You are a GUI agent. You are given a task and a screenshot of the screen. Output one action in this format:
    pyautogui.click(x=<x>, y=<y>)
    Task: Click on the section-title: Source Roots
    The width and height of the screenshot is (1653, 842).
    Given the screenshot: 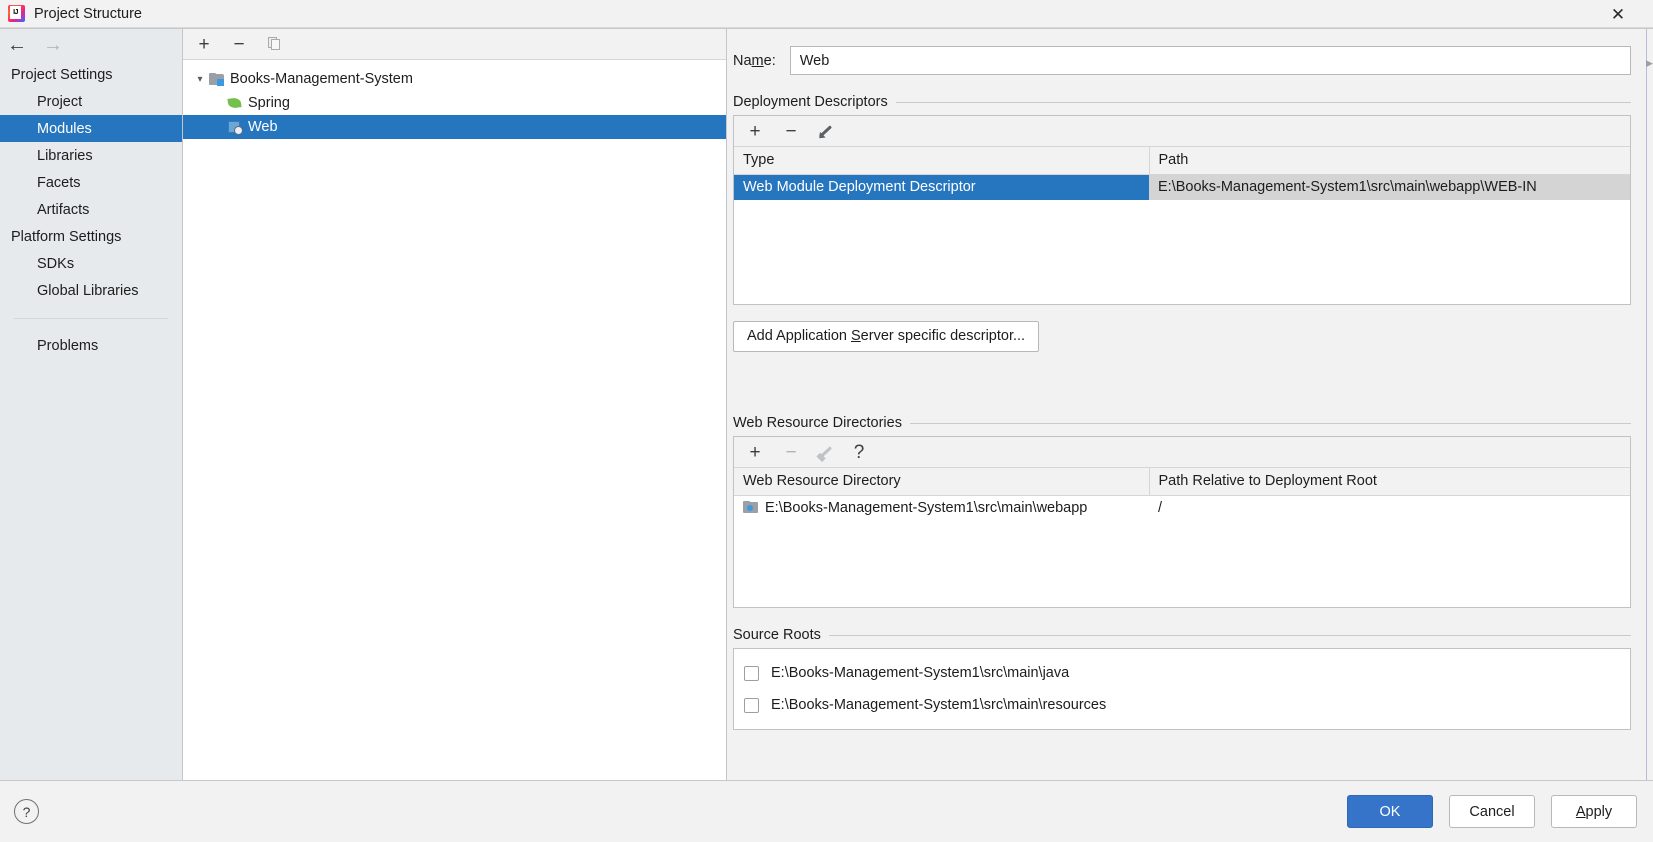 What is the action you would take?
    pyautogui.click(x=777, y=635)
    